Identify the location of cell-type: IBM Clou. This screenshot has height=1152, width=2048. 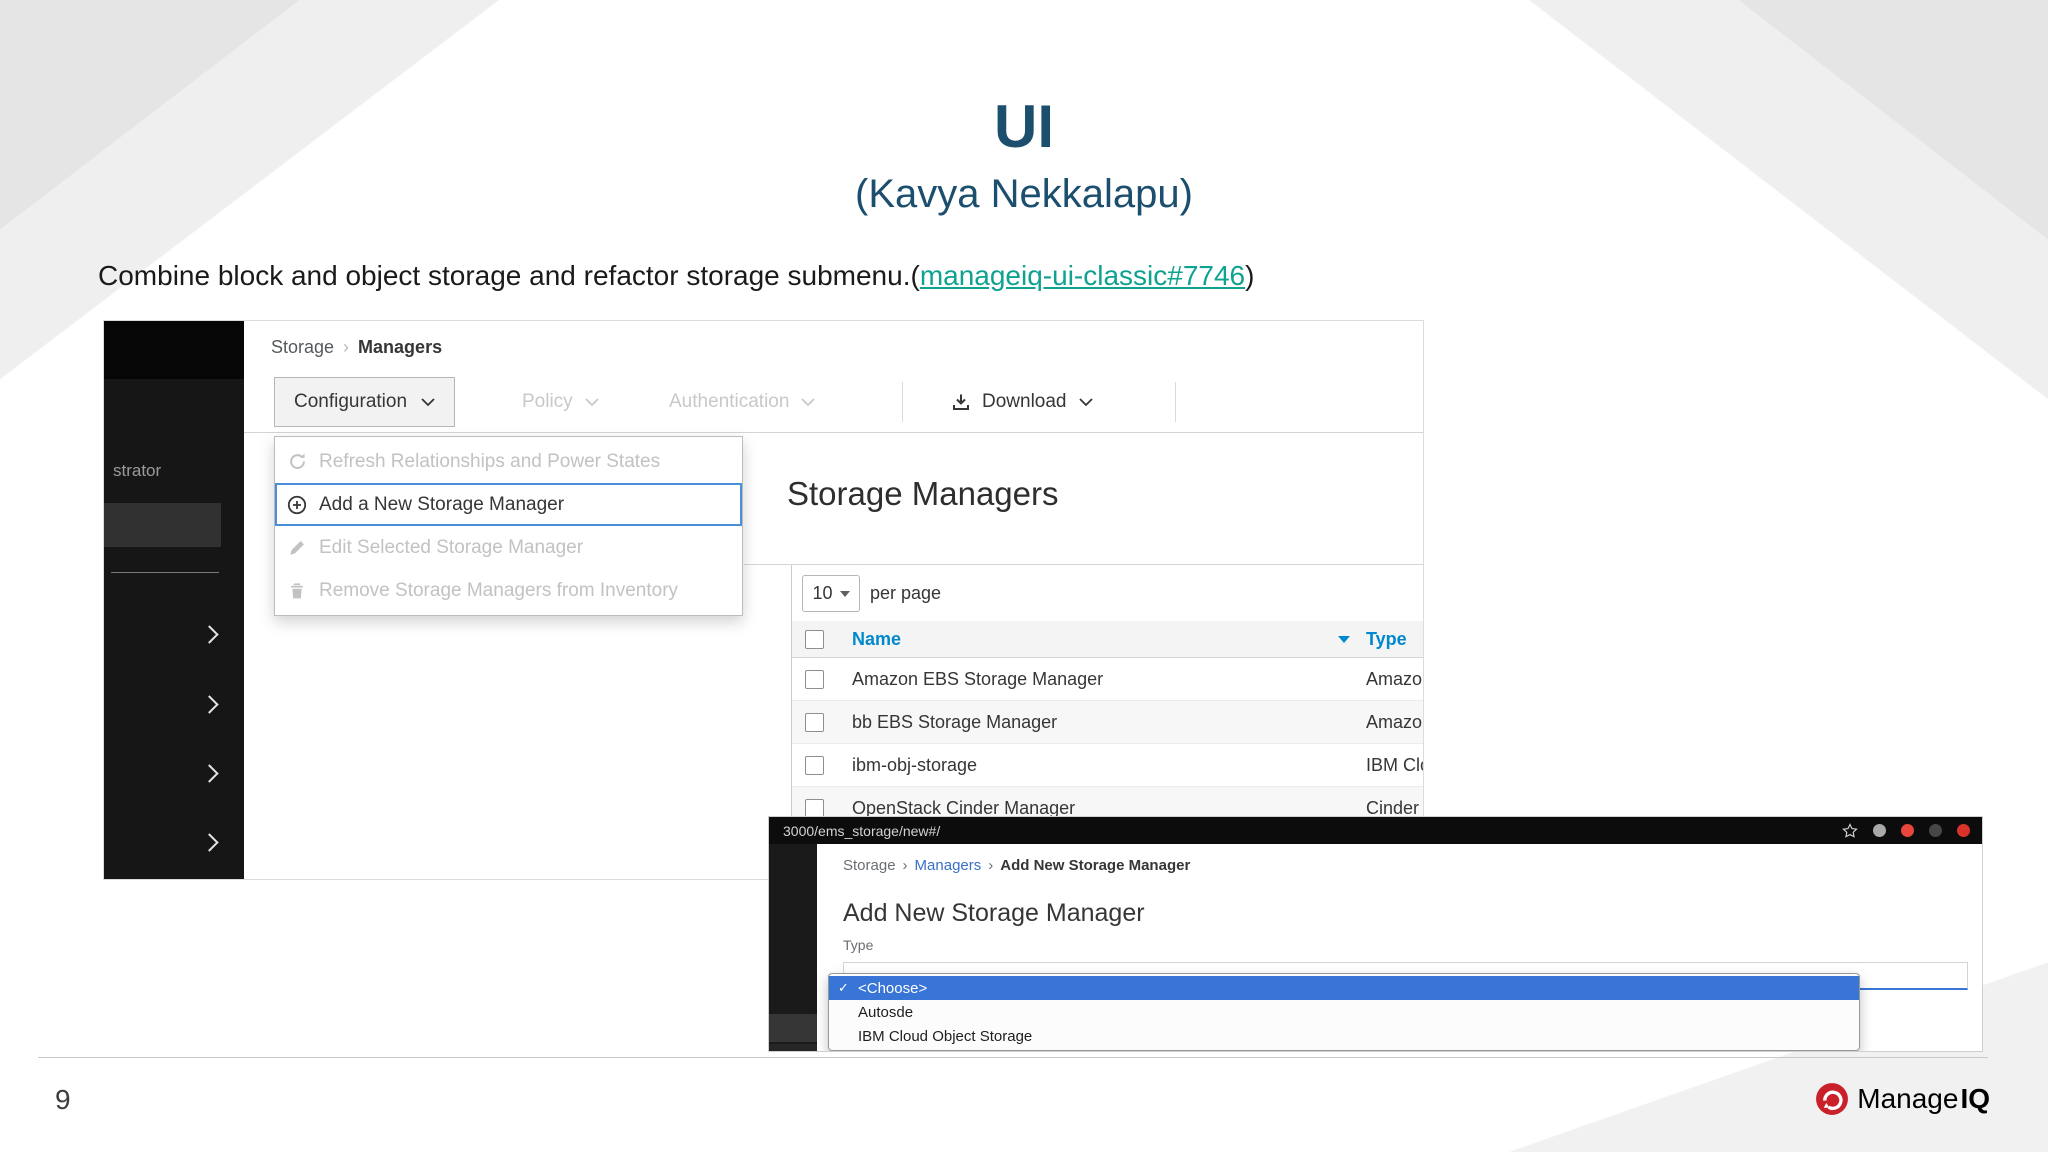
(1394, 764).